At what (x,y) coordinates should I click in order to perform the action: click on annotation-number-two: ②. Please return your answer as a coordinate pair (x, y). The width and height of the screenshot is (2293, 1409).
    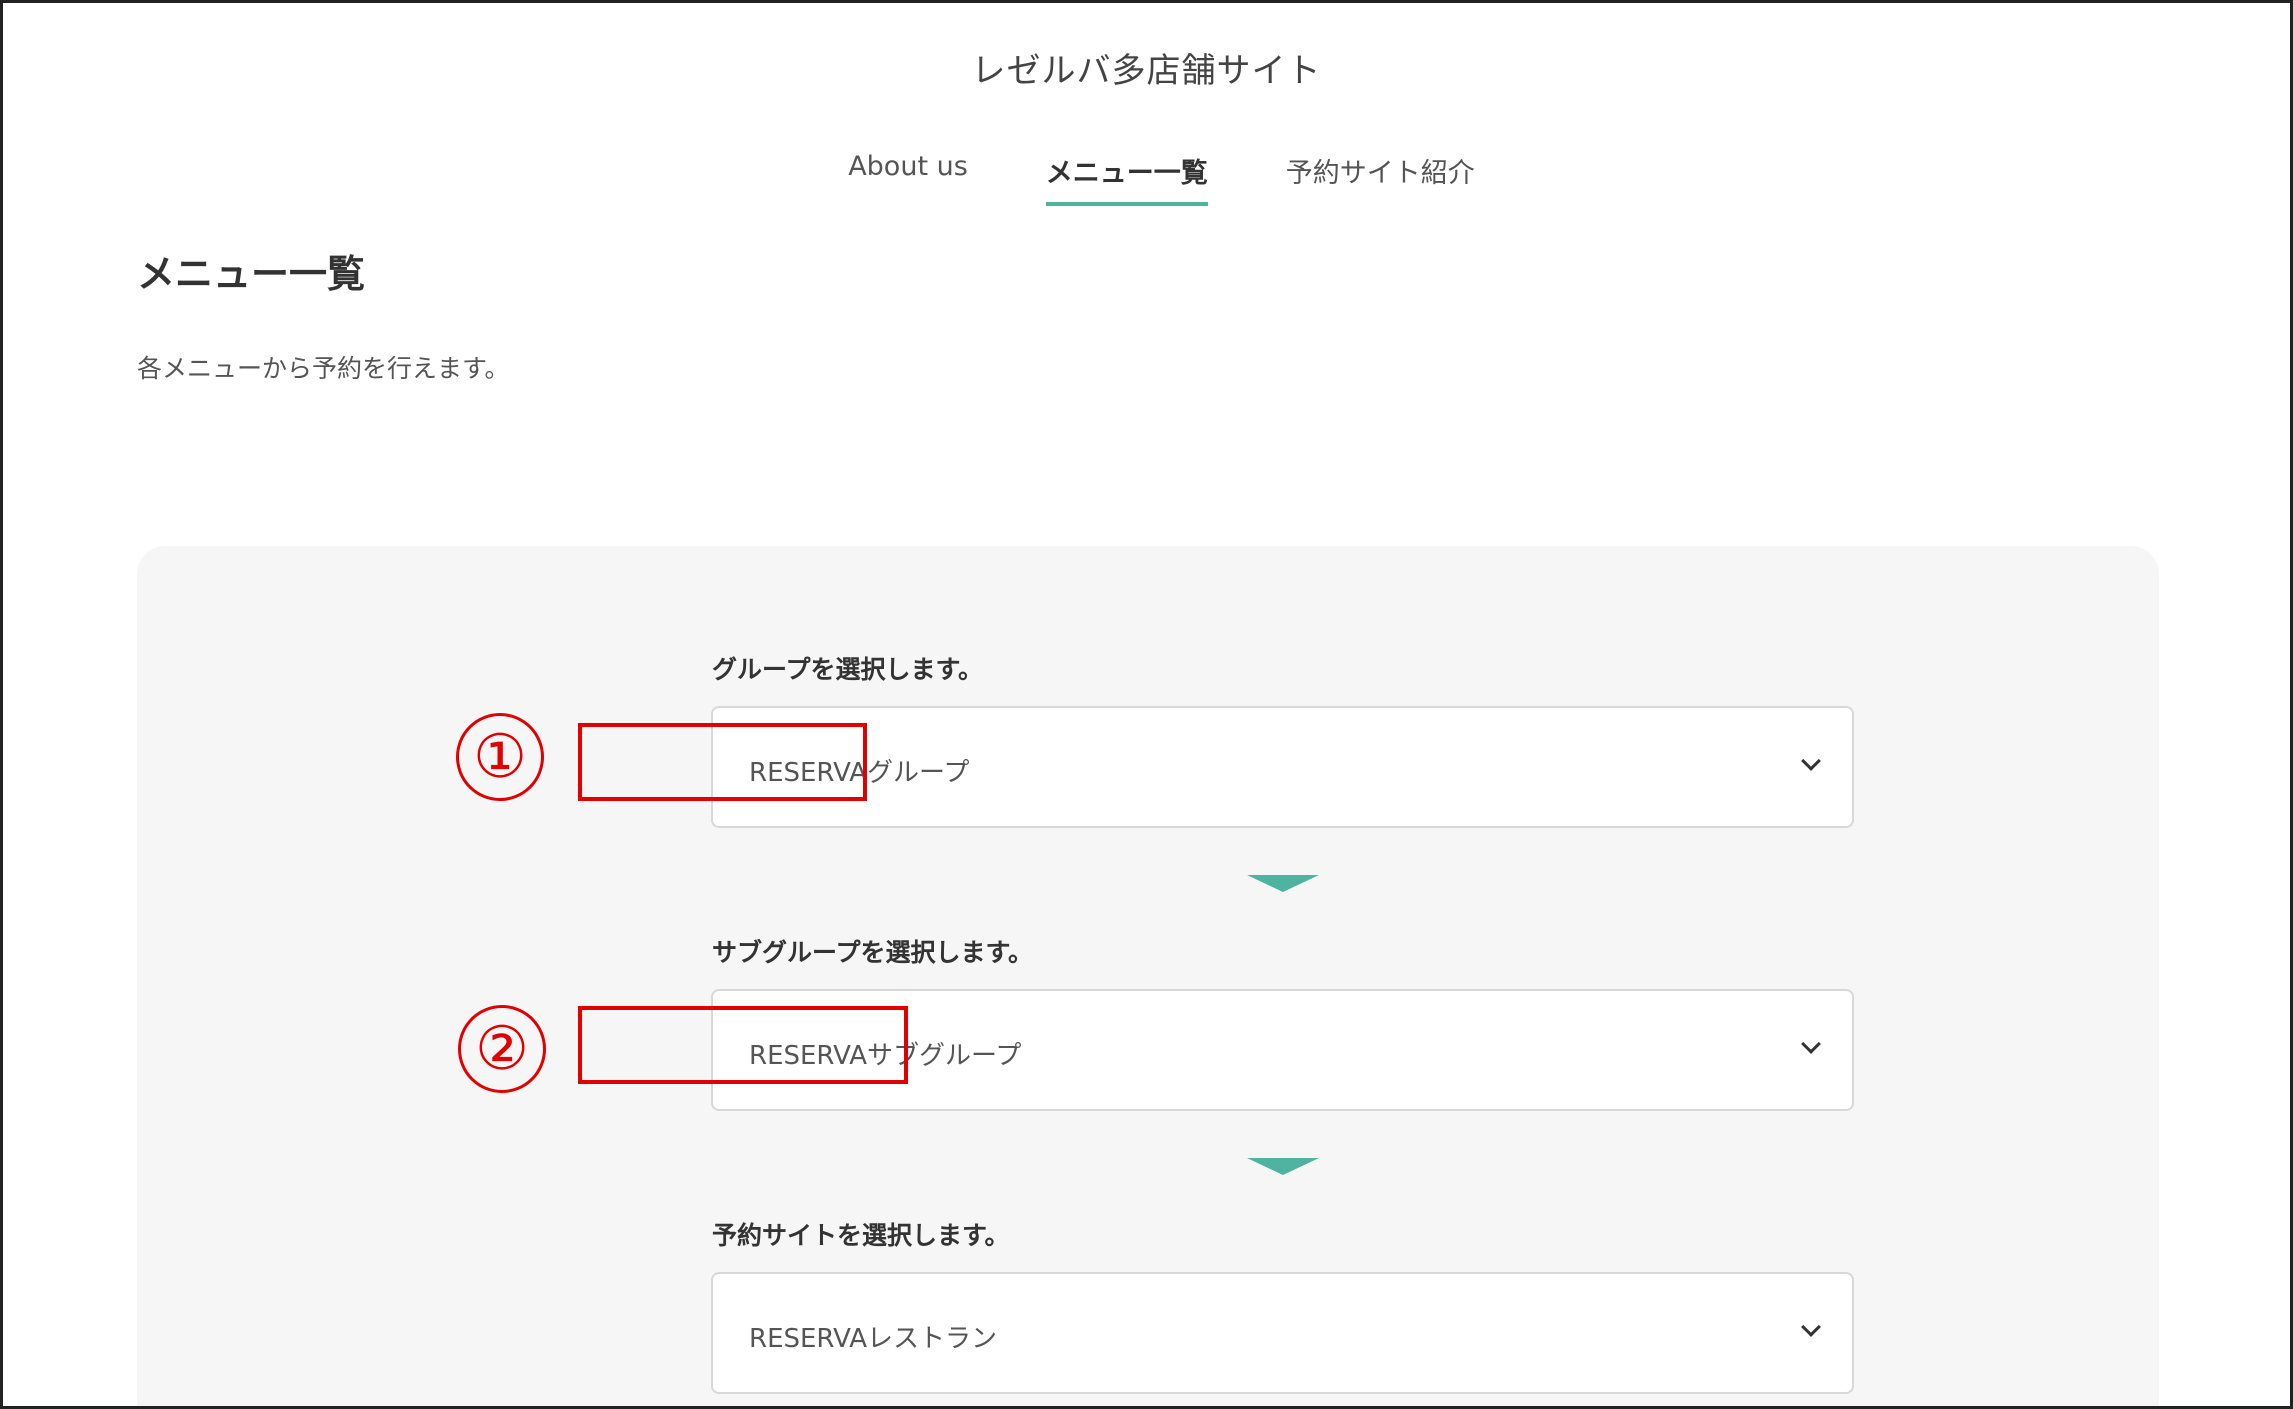
    Looking at the image, I should click on (502, 1049).